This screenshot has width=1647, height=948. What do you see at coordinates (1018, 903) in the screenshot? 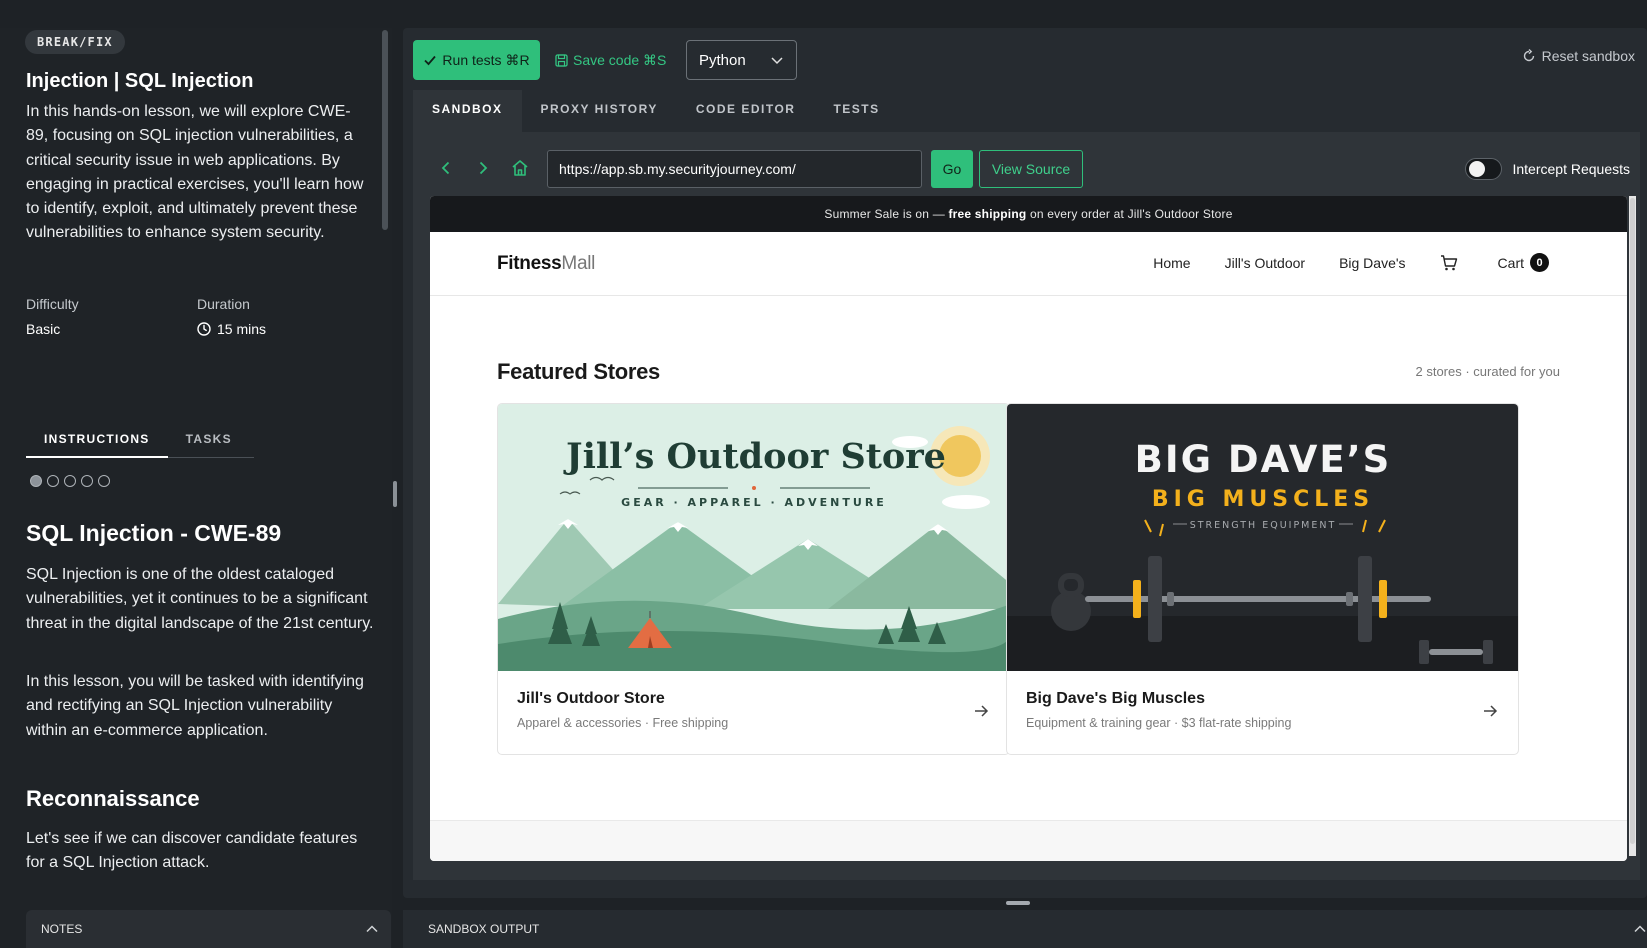
I see `output-resize-handle` at bounding box center [1018, 903].